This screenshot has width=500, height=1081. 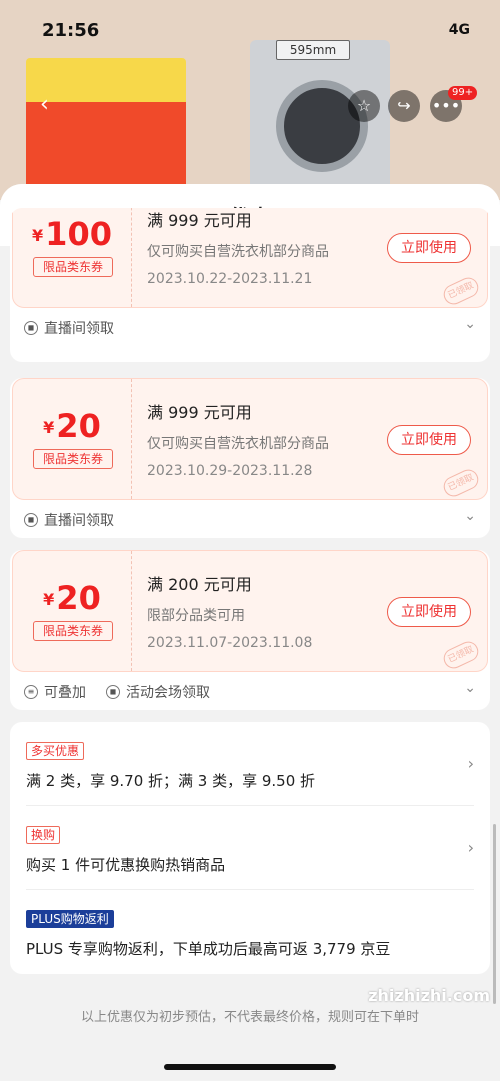 What do you see at coordinates (459, 30) in the screenshot?
I see `status-network: 4G` at bounding box center [459, 30].